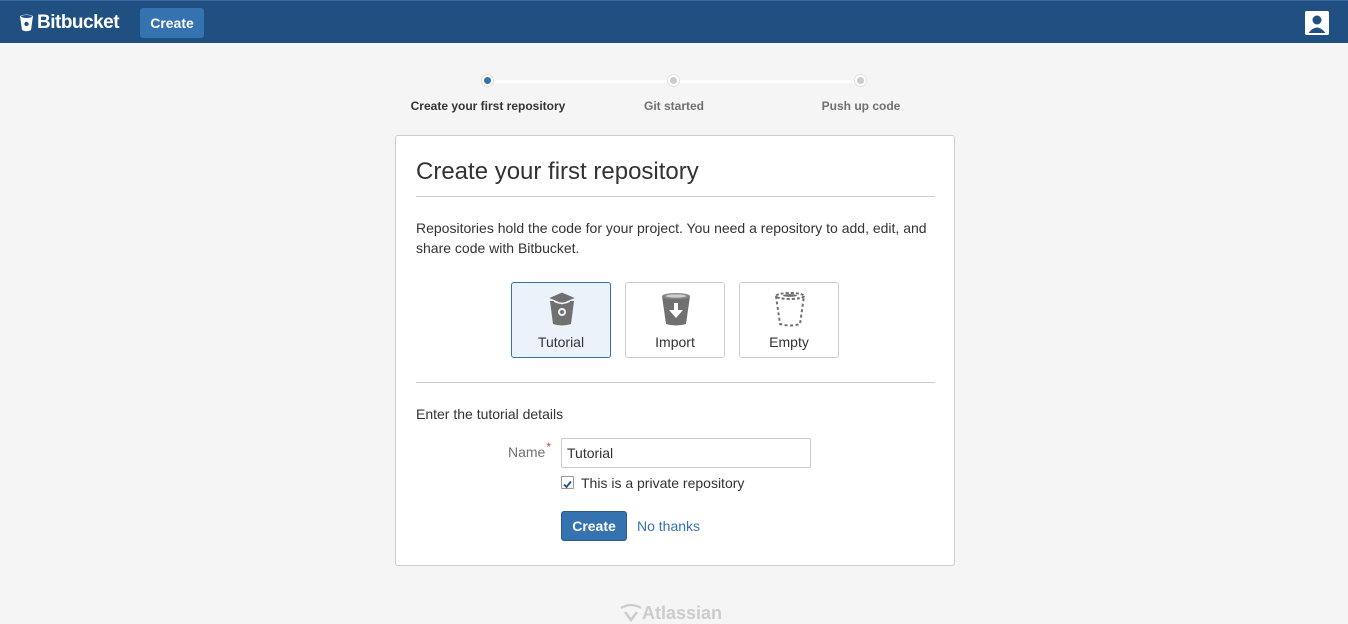 Image resolution: width=1348 pixels, height=624 pixels. What do you see at coordinates (668, 526) in the screenshot?
I see `no-thanks-link: No thanks` at bounding box center [668, 526].